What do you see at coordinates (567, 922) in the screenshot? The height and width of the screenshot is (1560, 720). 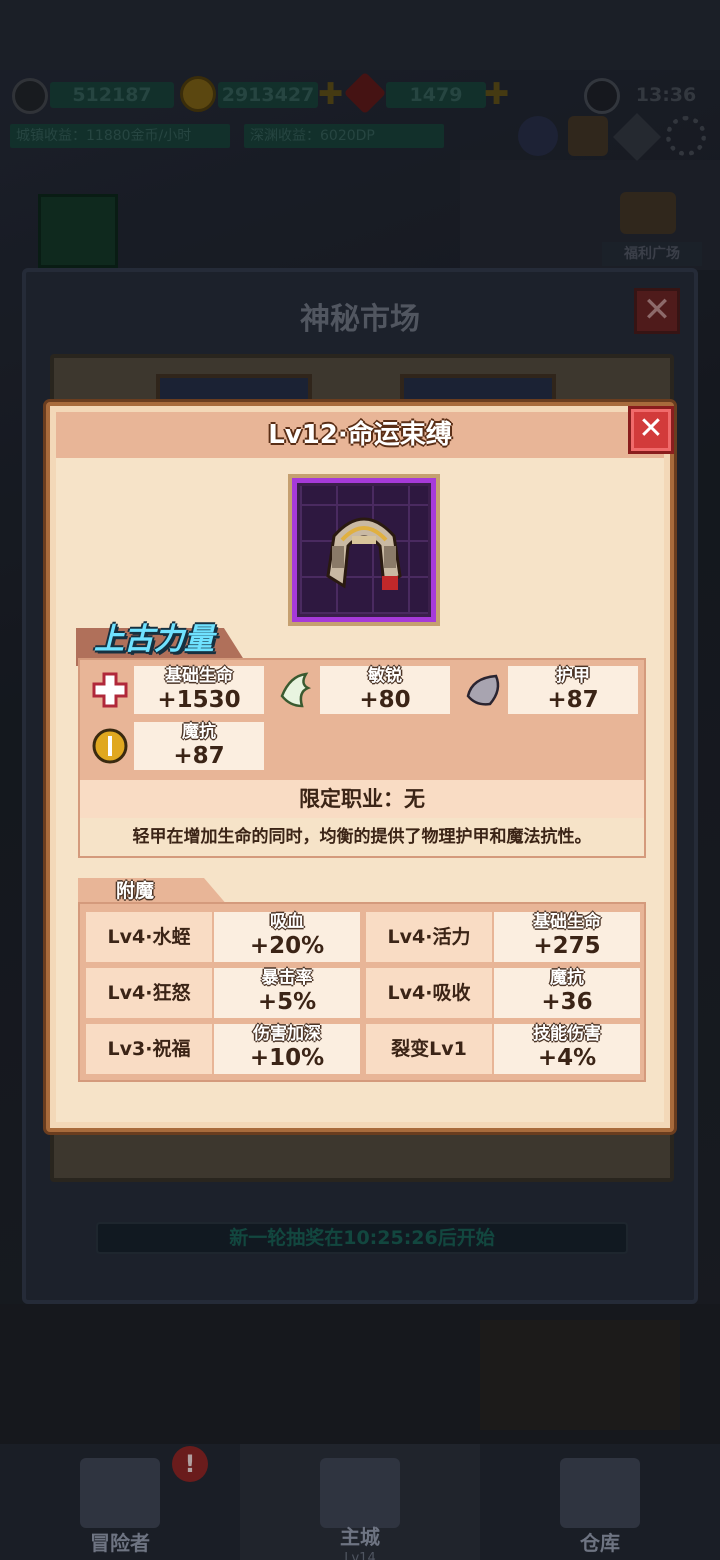 I see `enchant-stat-name: 基础生命` at bounding box center [567, 922].